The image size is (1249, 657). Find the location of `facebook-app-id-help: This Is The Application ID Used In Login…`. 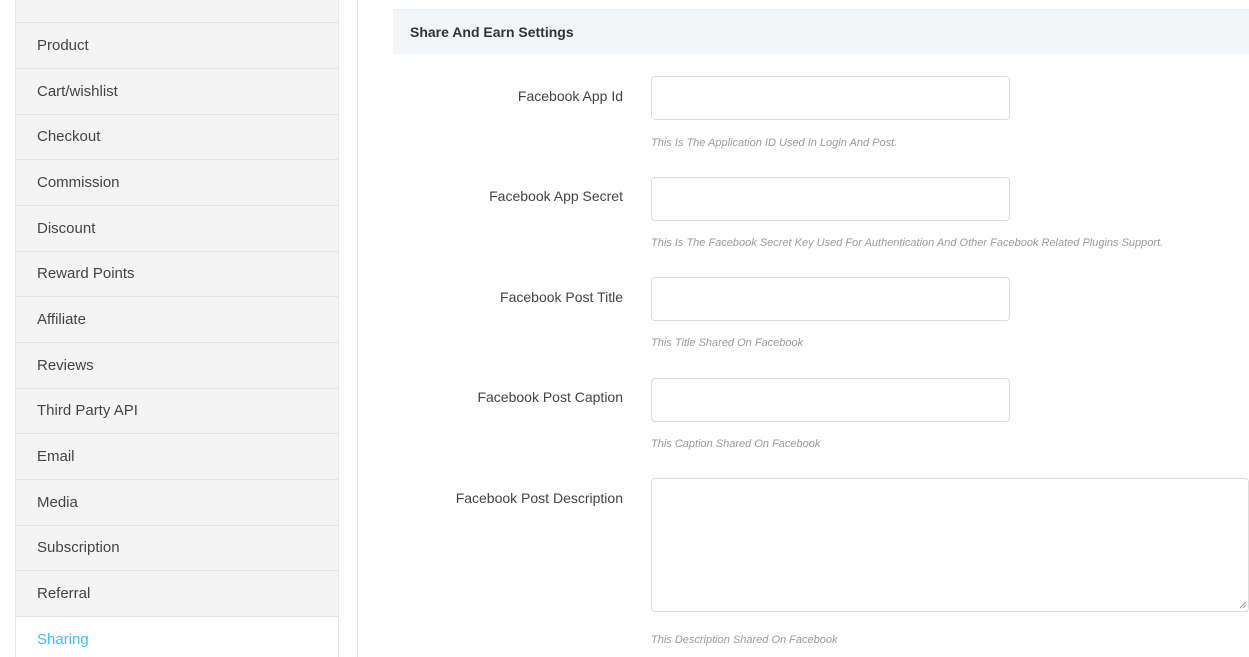

facebook-app-id-help: This Is The Application ID Used In Login… is located at coordinates (774, 143).